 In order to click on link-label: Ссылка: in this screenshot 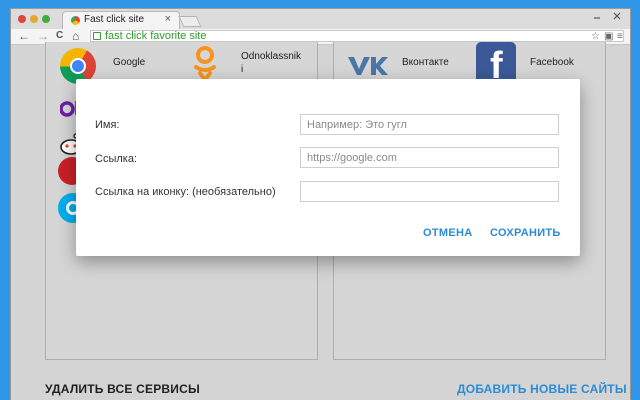, I will do `click(116, 159)`.